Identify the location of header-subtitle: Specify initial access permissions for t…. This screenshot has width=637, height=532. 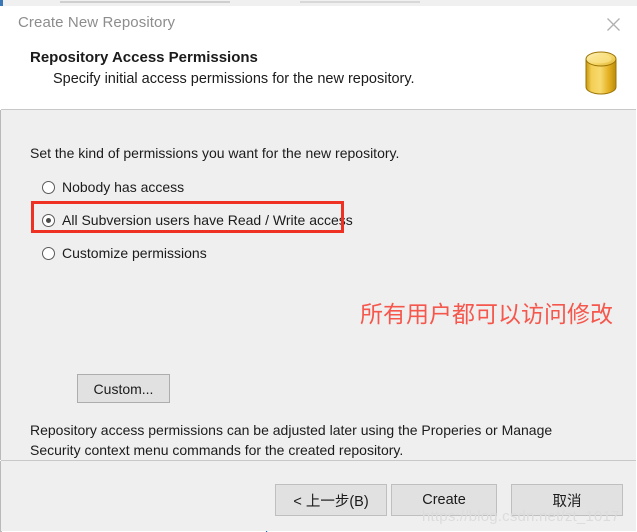
(234, 79).